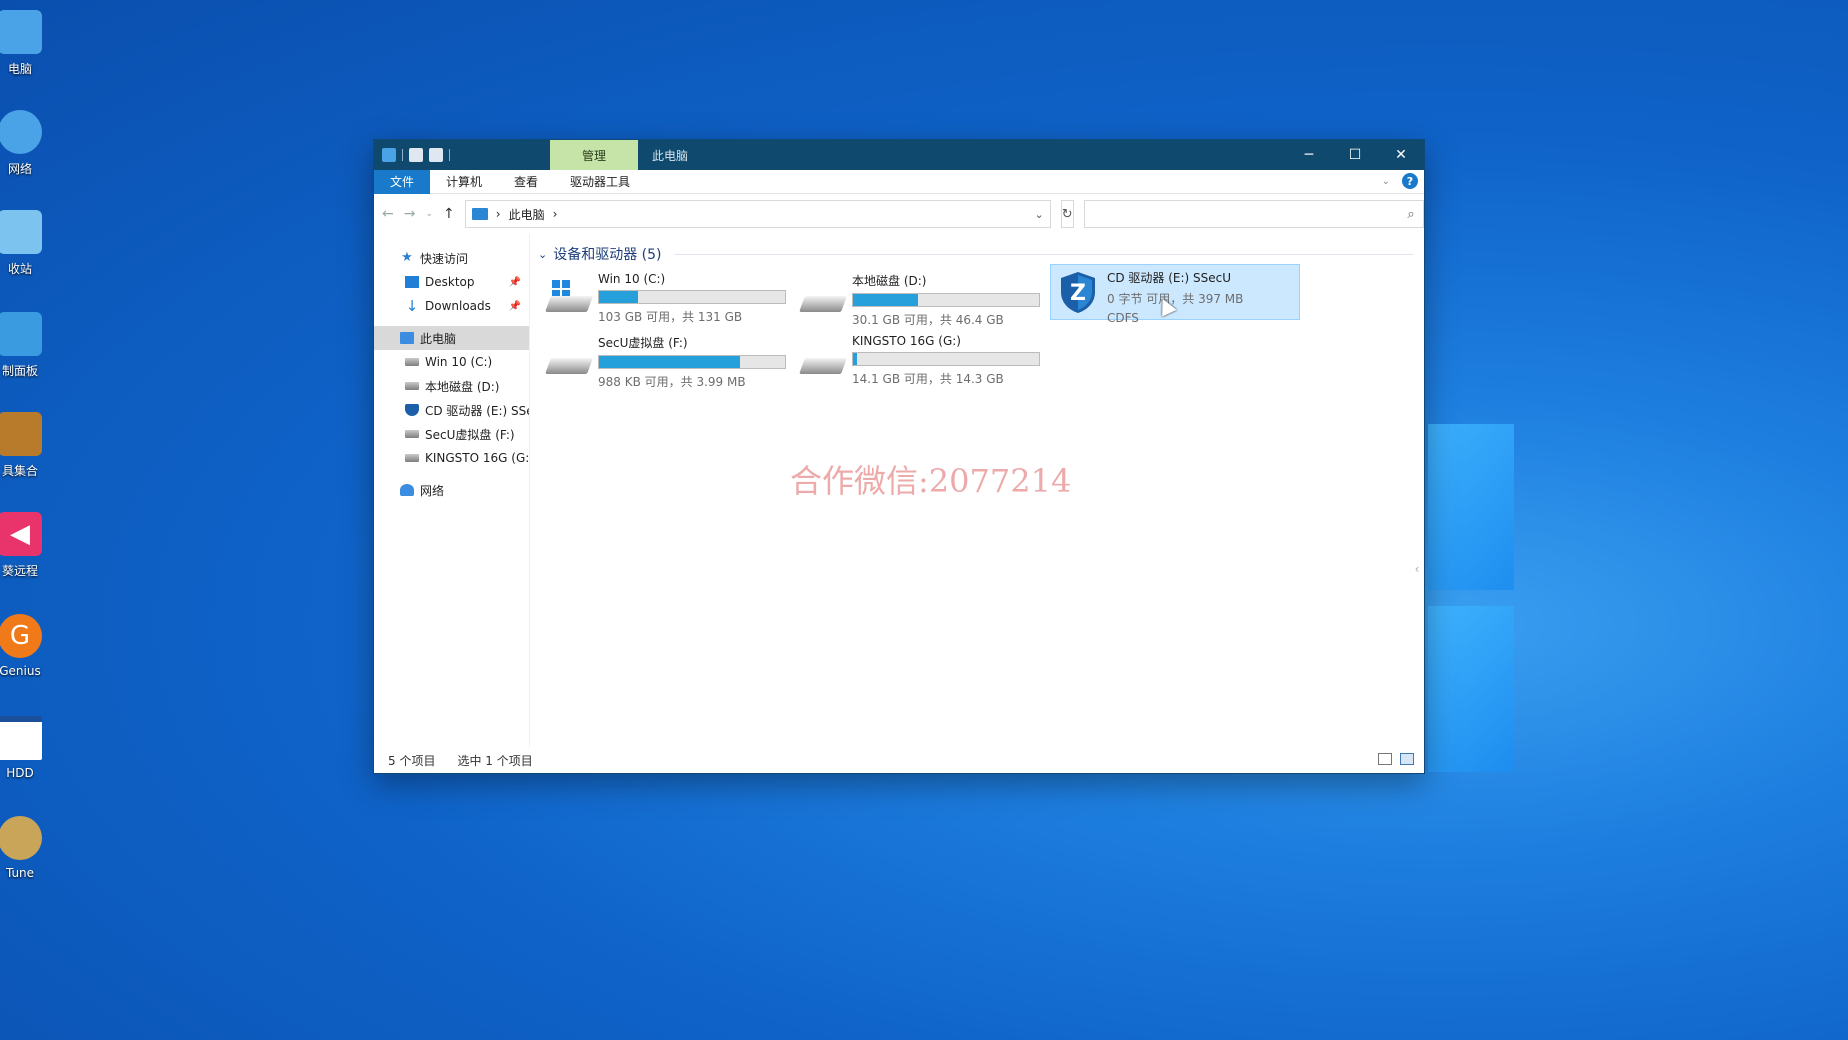 The height and width of the screenshot is (1040, 1848). I want to click on address-bar-row: ← → ⌄ ↑ › 此电脑 › ⌄ ↻ ⌕, so click(899, 214).